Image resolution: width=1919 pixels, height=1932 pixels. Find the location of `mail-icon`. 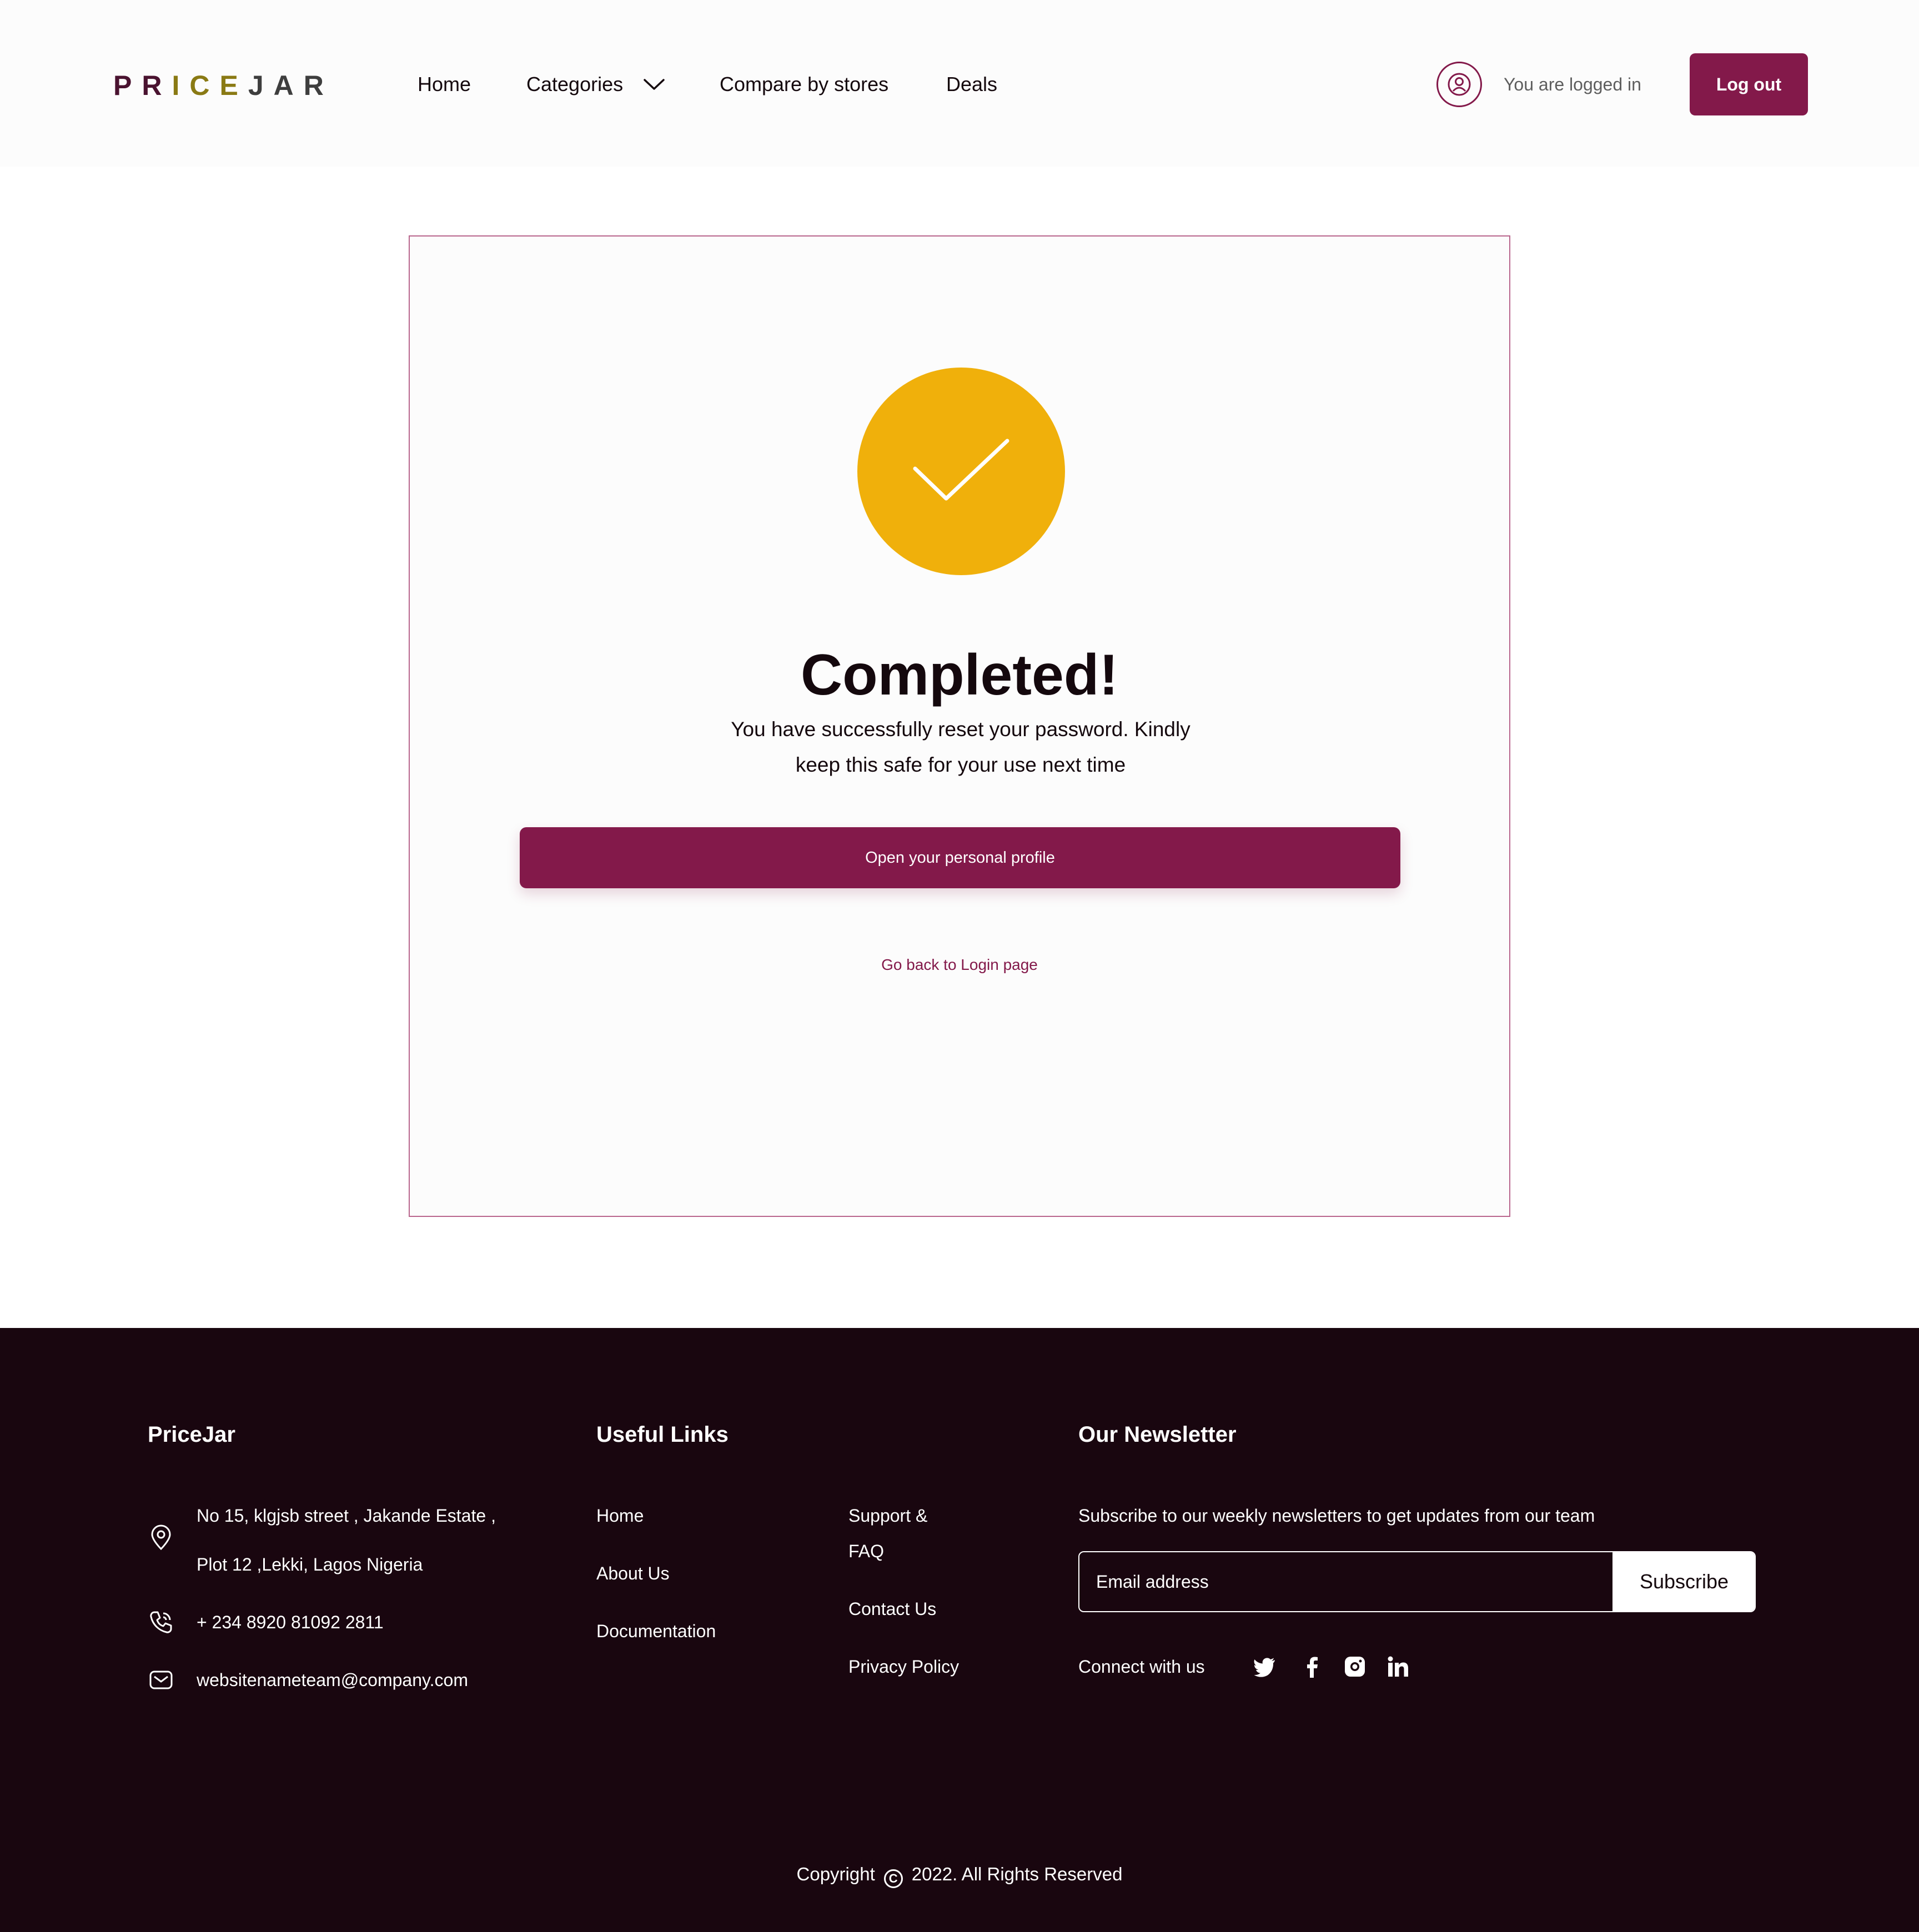

mail-icon is located at coordinates (161, 1680).